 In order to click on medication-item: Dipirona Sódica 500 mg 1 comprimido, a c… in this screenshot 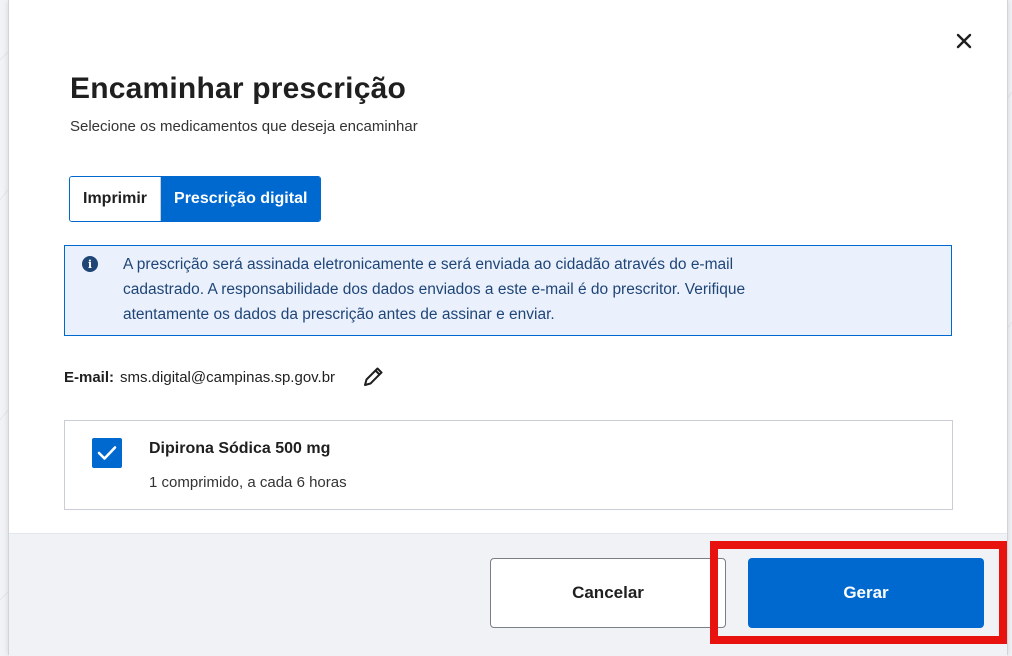, I will do `click(508, 465)`.